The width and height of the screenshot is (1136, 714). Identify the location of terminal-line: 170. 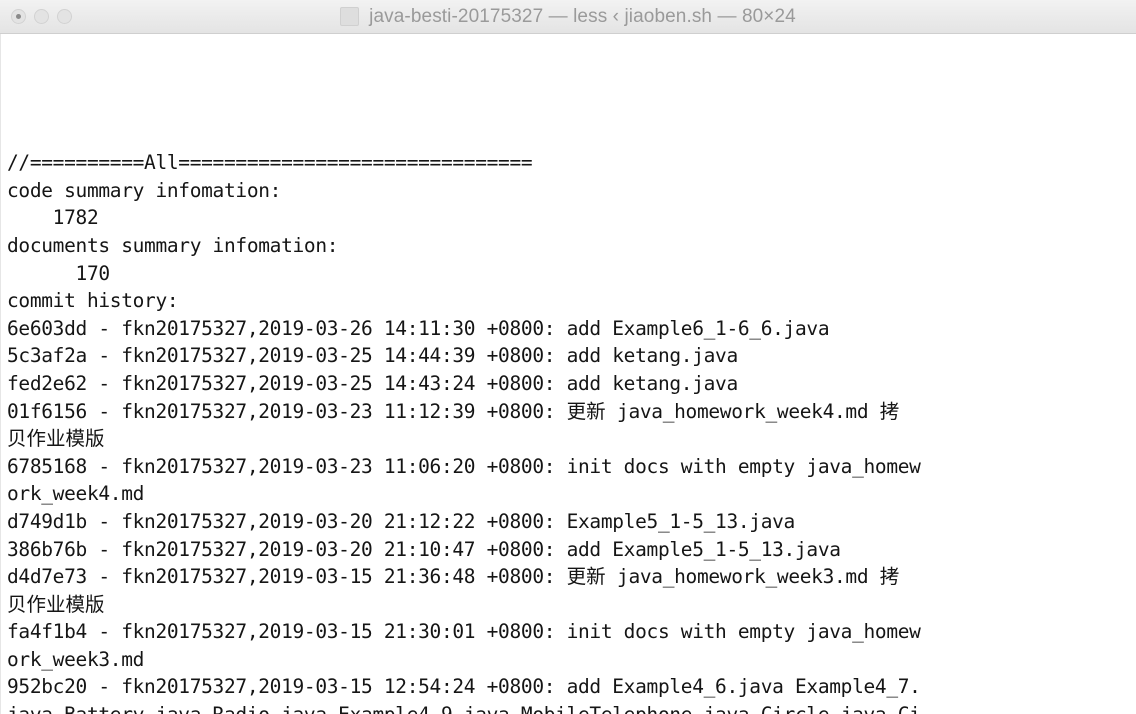
(59, 273).